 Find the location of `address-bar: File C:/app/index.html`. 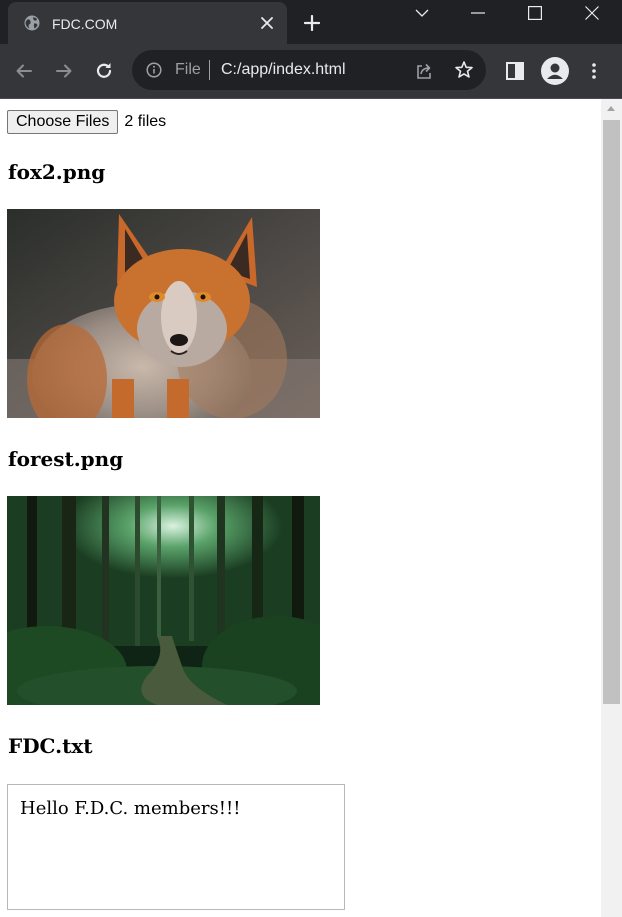

address-bar: File C:/app/index.html is located at coordinates (309, 70).